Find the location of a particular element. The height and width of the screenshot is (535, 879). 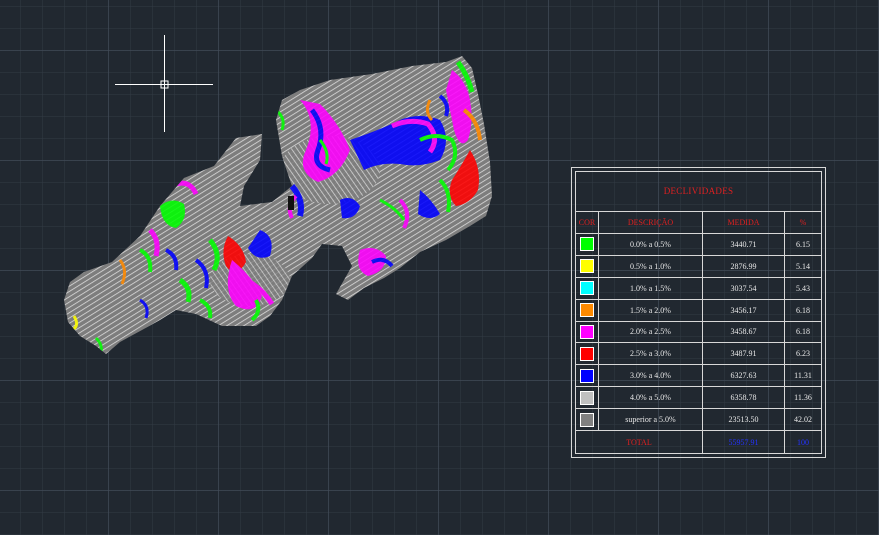

row-medida: 6358.78 is located at coordinates (744, 398).